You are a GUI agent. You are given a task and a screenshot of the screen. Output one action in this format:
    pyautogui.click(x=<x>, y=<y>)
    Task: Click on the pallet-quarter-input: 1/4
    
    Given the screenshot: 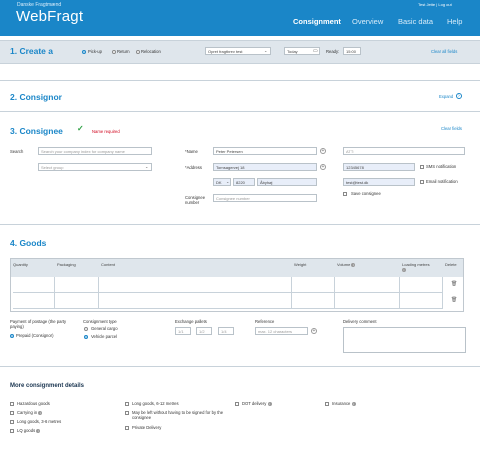 What is the action you would take?
    pyautogui.click(x=226, y=331)
    